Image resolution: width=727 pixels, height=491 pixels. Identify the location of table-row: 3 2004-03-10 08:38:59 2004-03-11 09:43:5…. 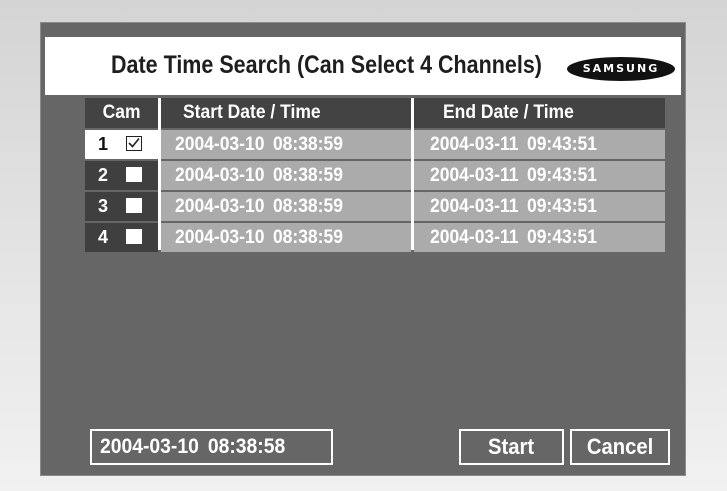
(375, 206).